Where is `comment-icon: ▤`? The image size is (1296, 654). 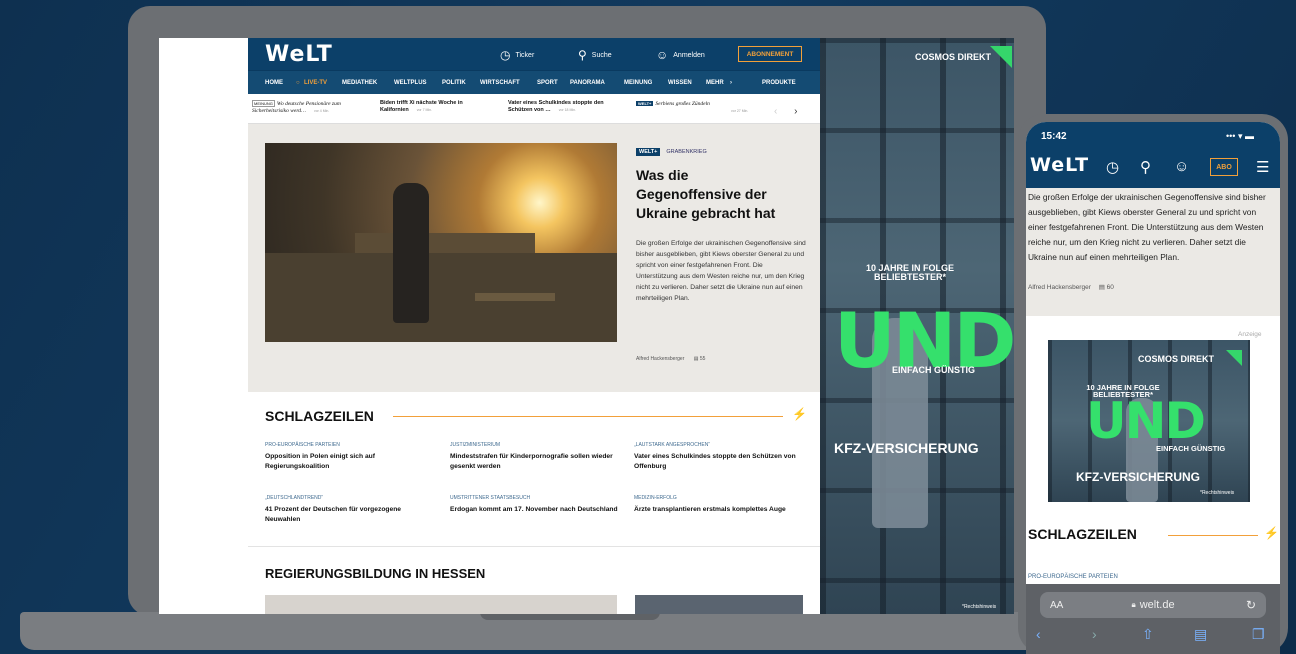 comment-icon: ▤ is located at coordinates (1101, 287).